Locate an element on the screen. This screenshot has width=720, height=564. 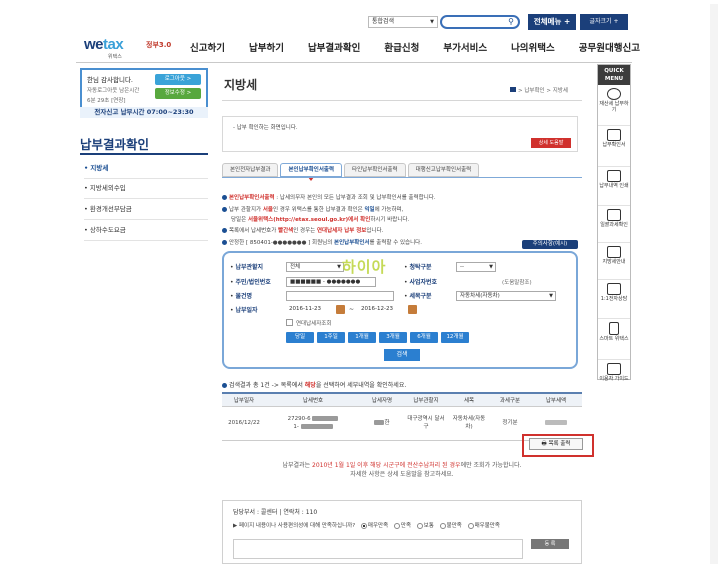
quick-item-label: 일괄과세확인 is located at coordinates (614, 225).